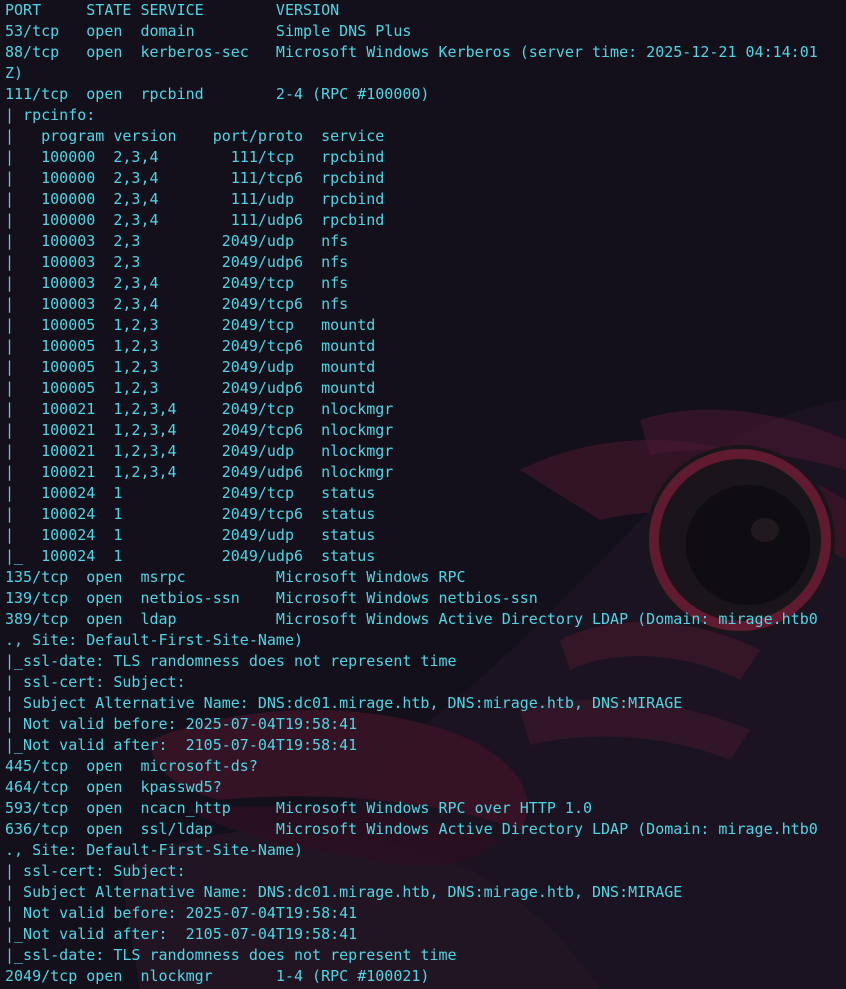 This screenshot has height=989, width=846. Describe the element at coordinates (190, 346) in the screenshot. I see `terminal-line: | 100005 1,2,3 2049/tcp6 mountd` at that location.